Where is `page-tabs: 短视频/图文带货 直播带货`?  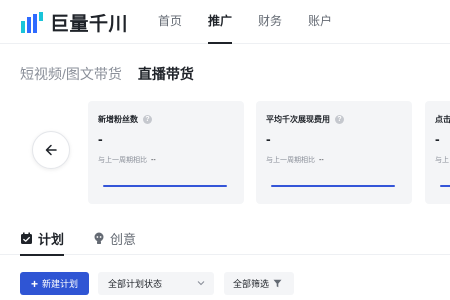
page-tabs: 短视频/图文带货 直播带货 is located at coordinates (107, 74).